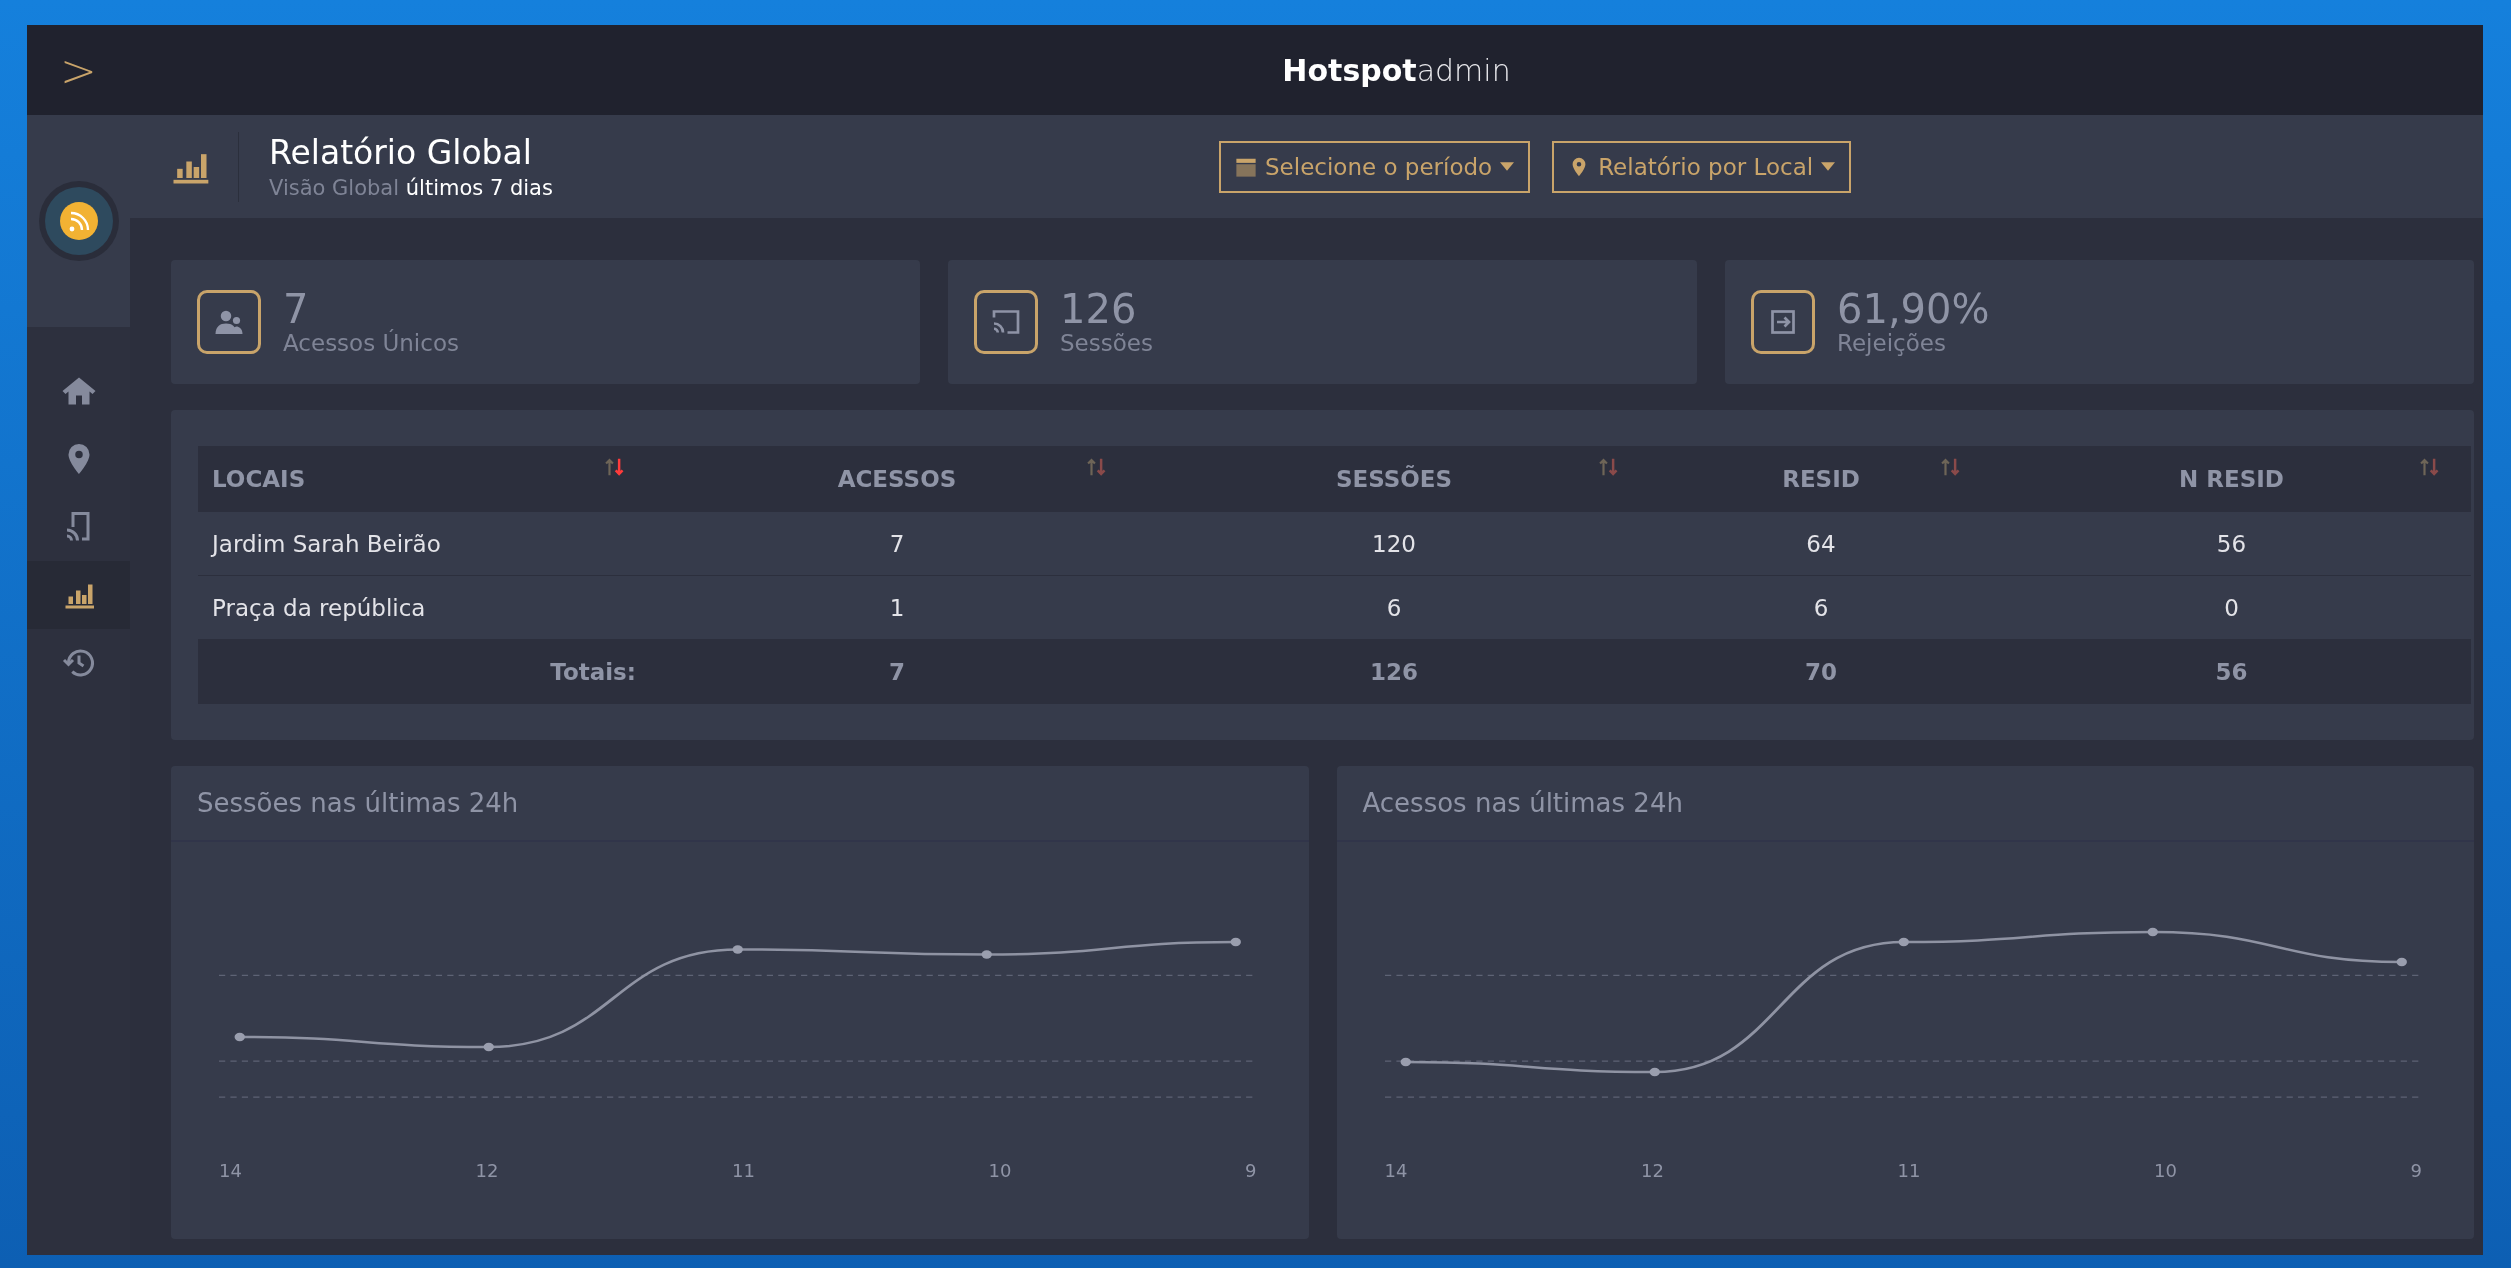  Describe the element at coordinates (78, 595) in the screenshot. I see `nav-item` at that location.